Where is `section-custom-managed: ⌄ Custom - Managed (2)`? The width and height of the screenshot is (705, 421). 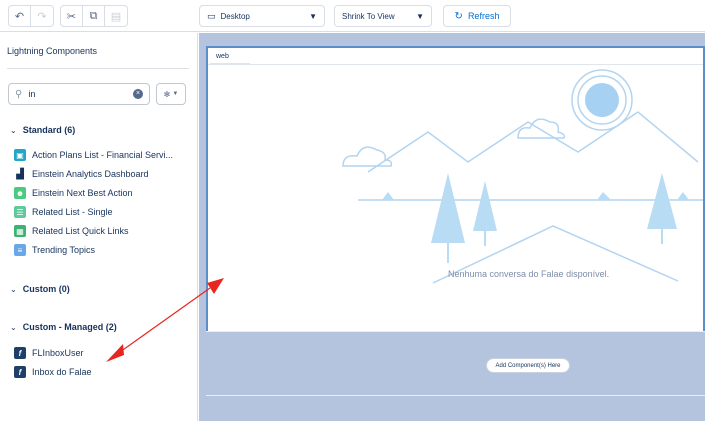 section-custom-managed: ⌄ Custom - Managed (2) is located at coordinates (63, 327).